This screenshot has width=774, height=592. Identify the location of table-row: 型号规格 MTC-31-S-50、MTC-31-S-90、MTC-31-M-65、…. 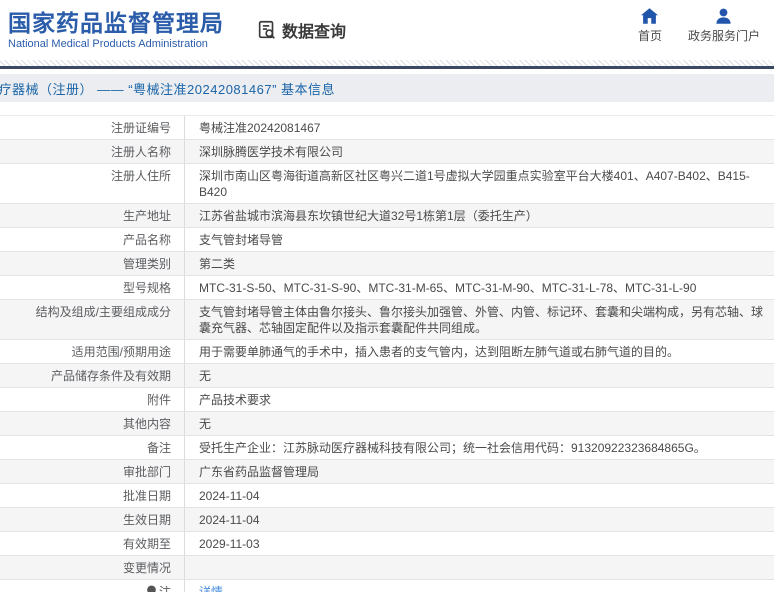
(387, 288).